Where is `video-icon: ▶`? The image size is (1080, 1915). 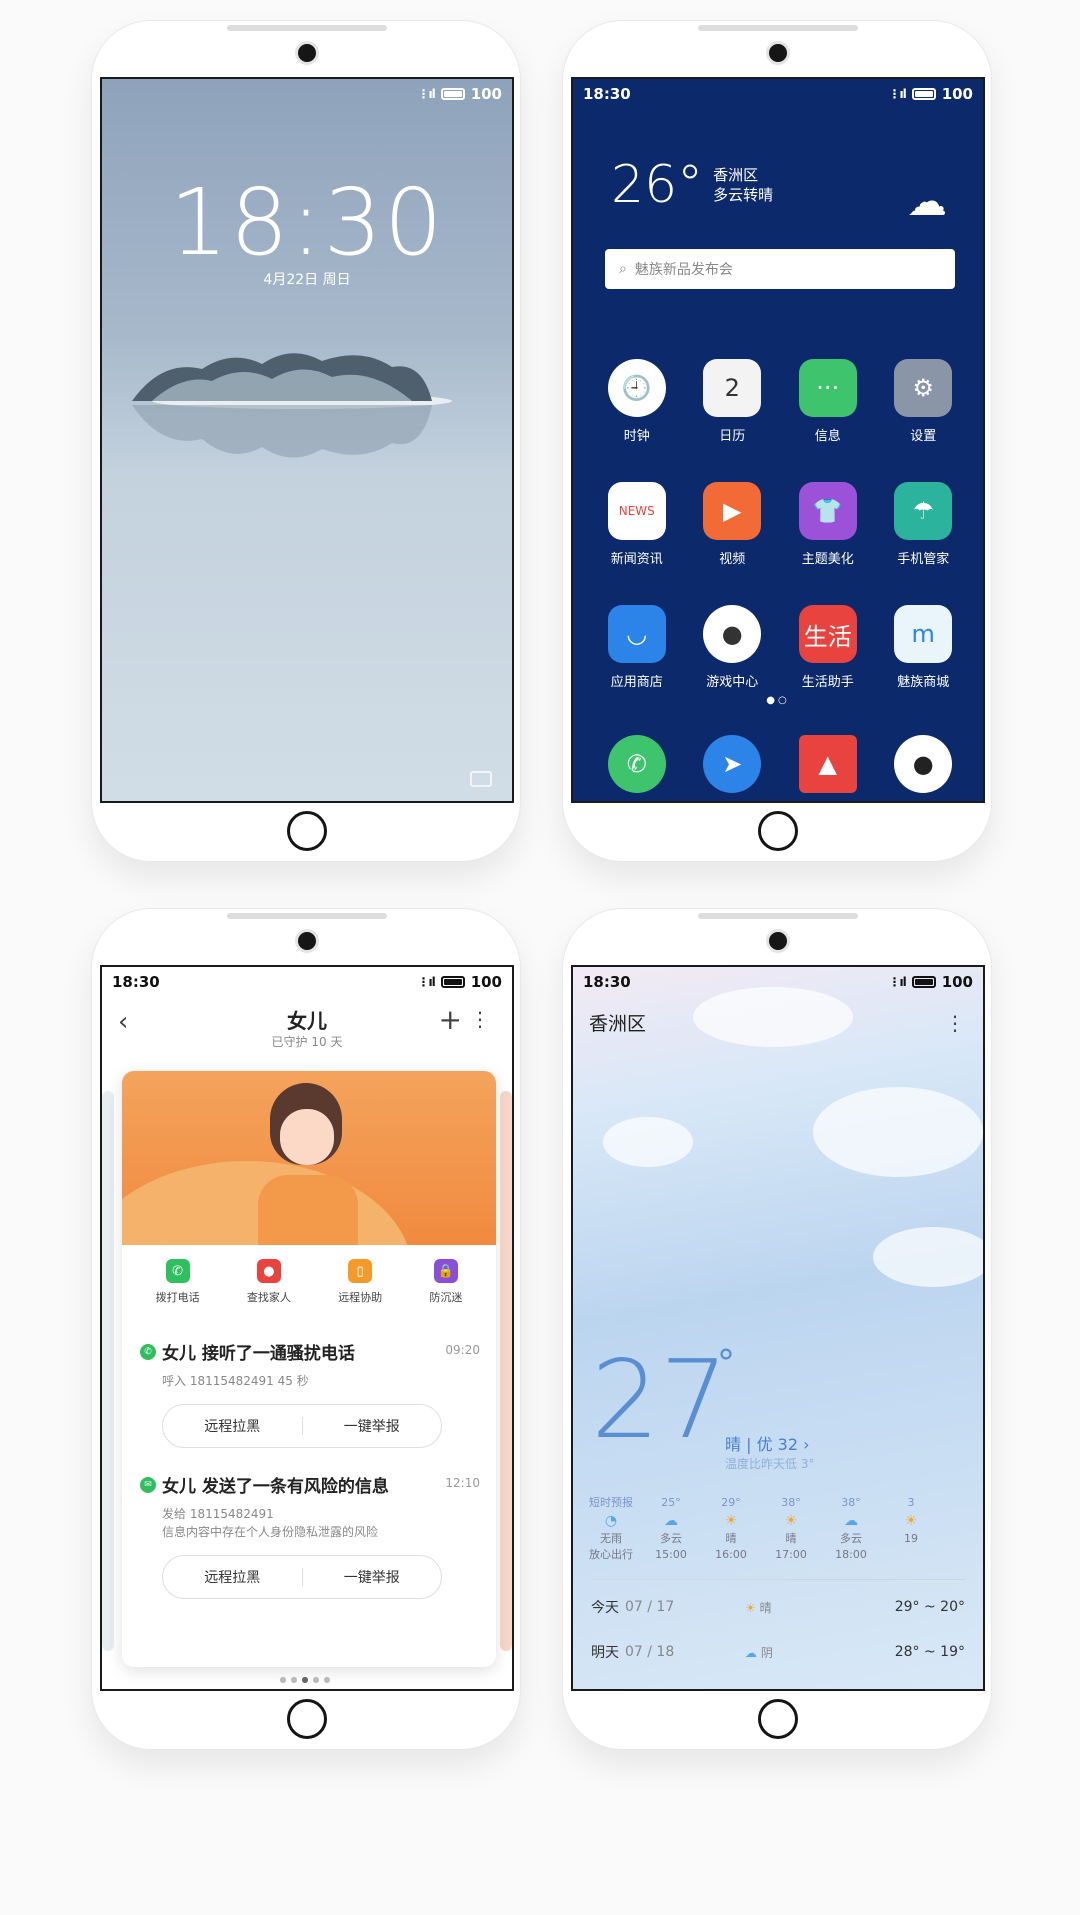
video-icon: ▶ is located at coordinates (732, 511).